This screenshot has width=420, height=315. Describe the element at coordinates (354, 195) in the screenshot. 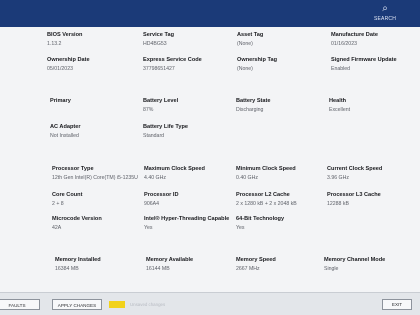

I see `processor-l3-cache-label: Processor L3 Cache` at that location.